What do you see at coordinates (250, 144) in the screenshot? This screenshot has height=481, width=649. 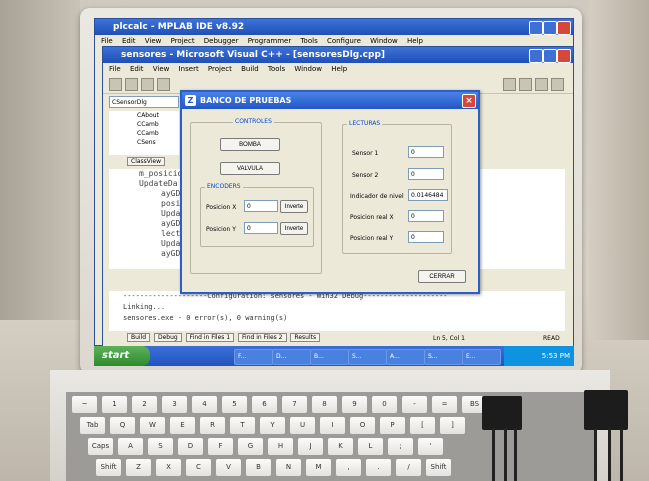 I see `bomba-button: BOMBA` at bounding box center [250, 144].